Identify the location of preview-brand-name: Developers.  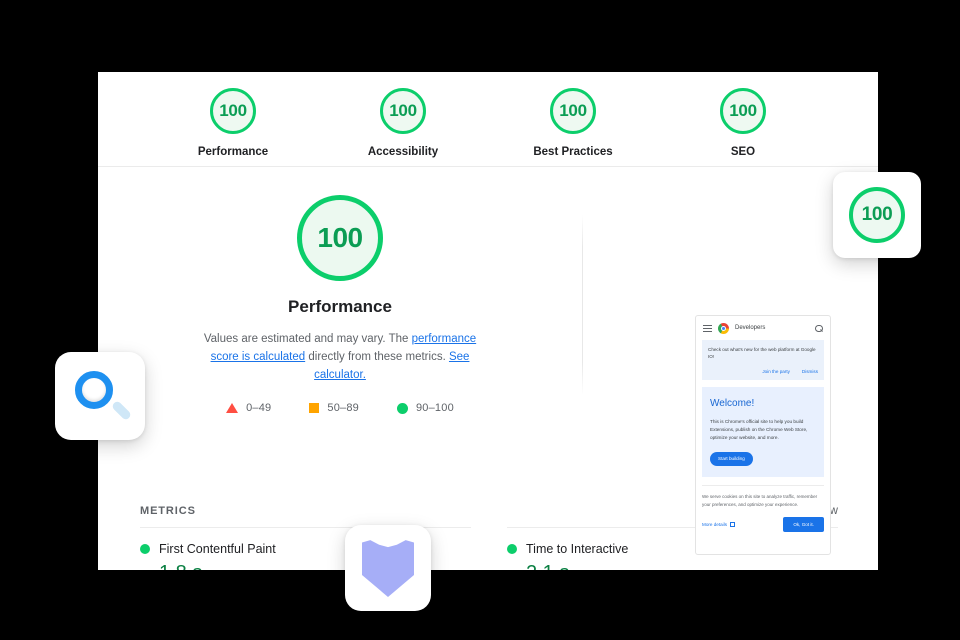
(750, 327).